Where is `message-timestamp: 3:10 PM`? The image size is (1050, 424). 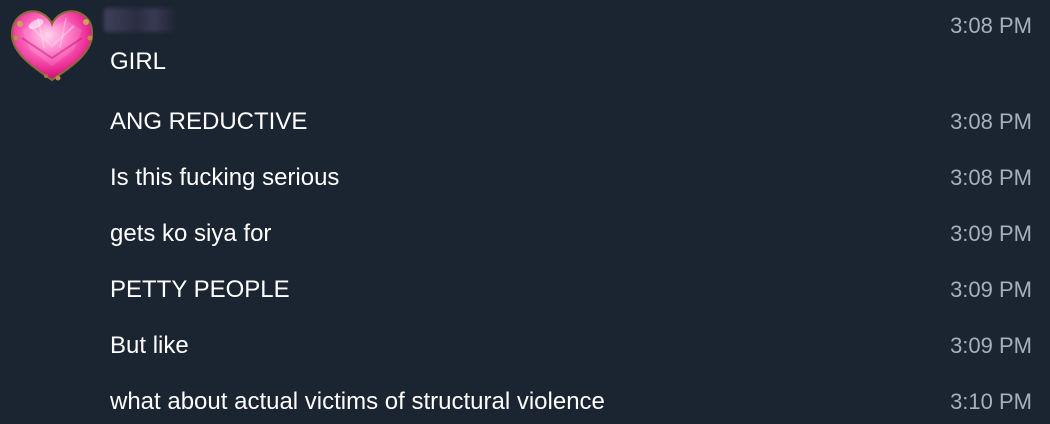 message-timestamp: 3:10 PM is located at coordinates (991, 401).